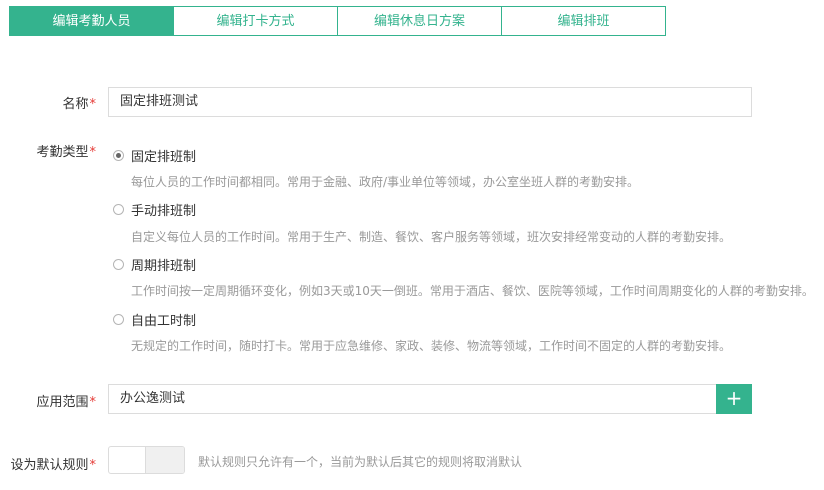 This screenshot has width=824, height=490. I want to click on tab-edit-schedule: 编辑排班, so click(583, 21).